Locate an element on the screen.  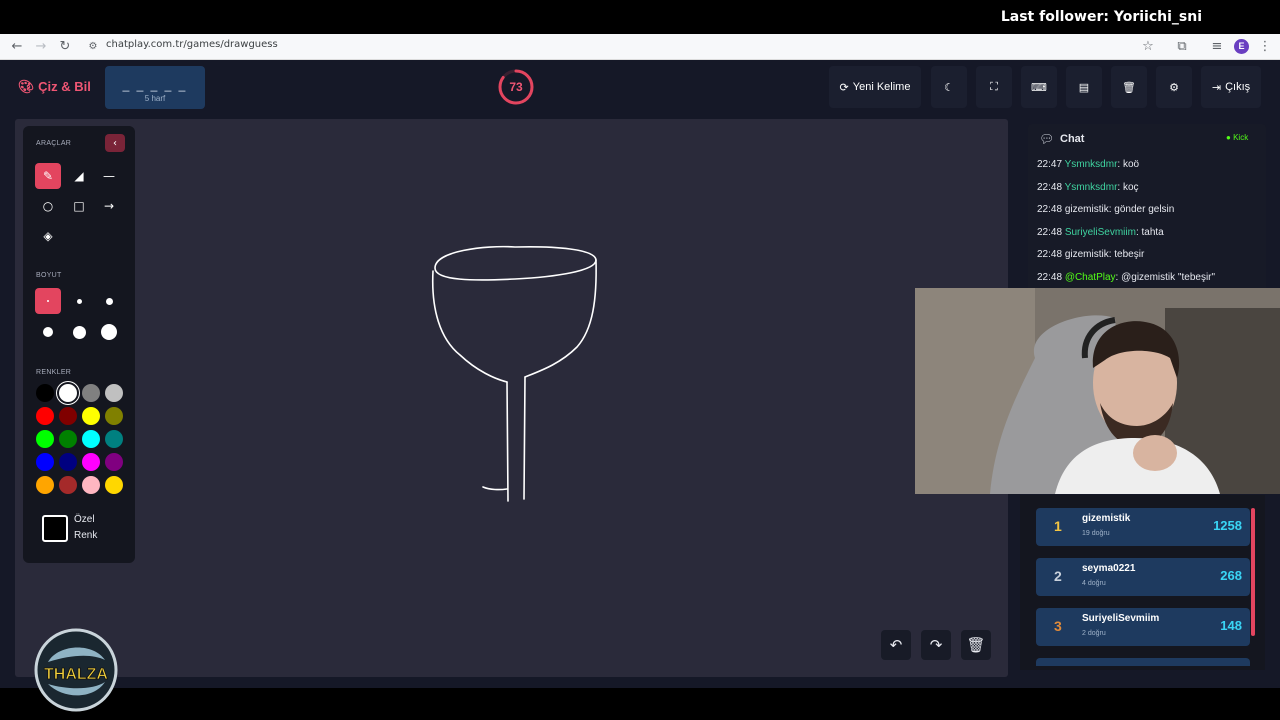
kick-status-badge: ● Kick is located at coordinates (1237, 137).